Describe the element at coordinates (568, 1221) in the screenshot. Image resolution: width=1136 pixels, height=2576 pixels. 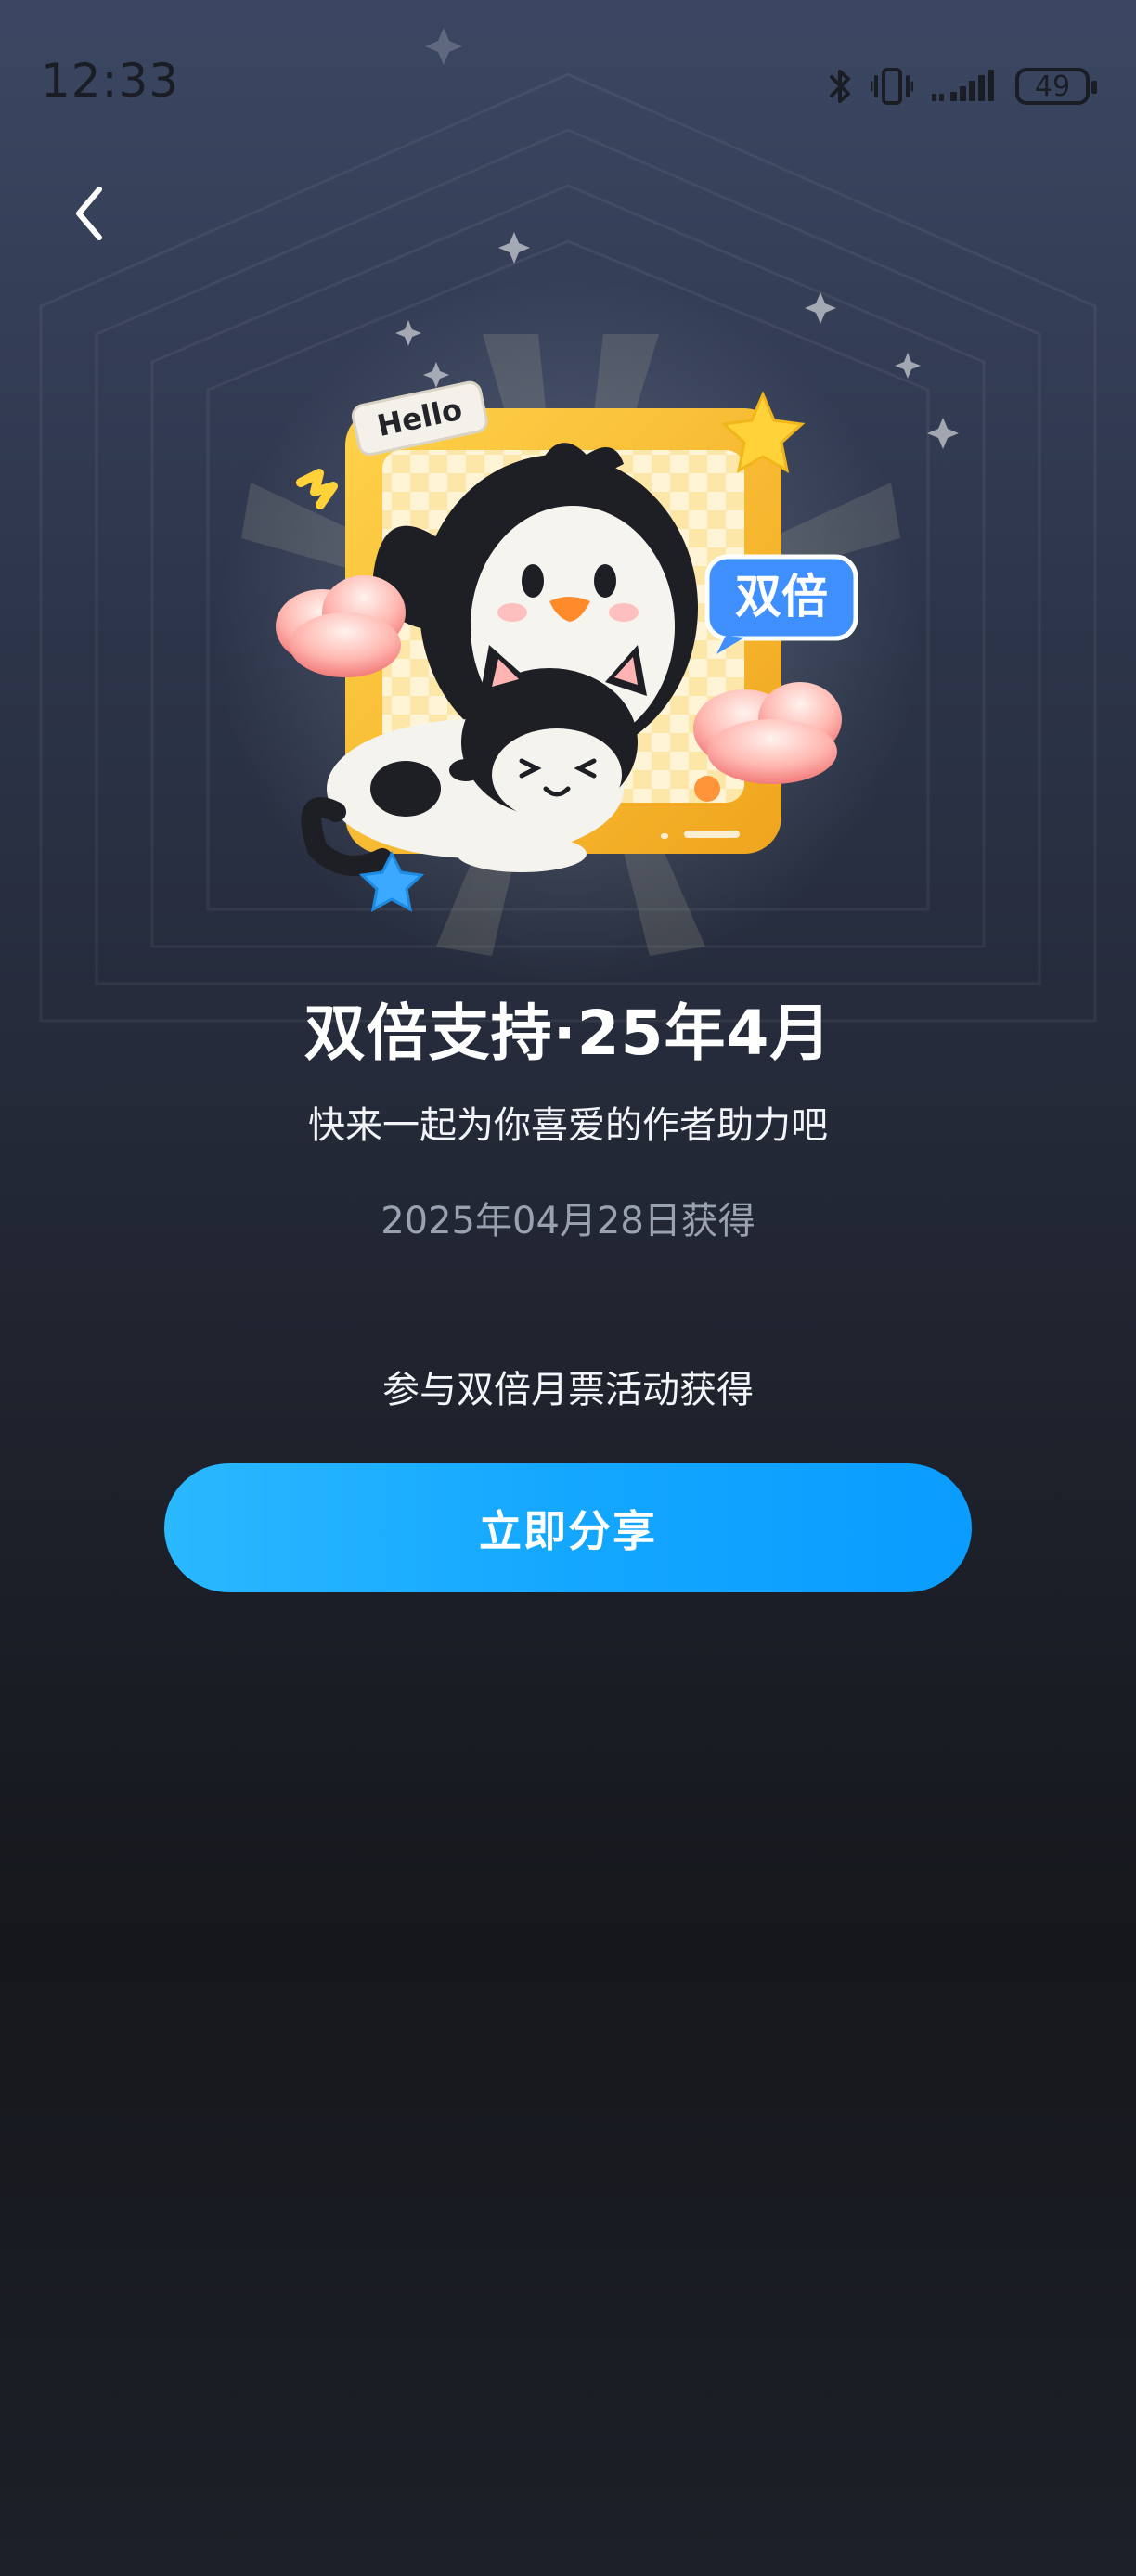
I see `badge-date: 2025年04月28日获得` at that location.